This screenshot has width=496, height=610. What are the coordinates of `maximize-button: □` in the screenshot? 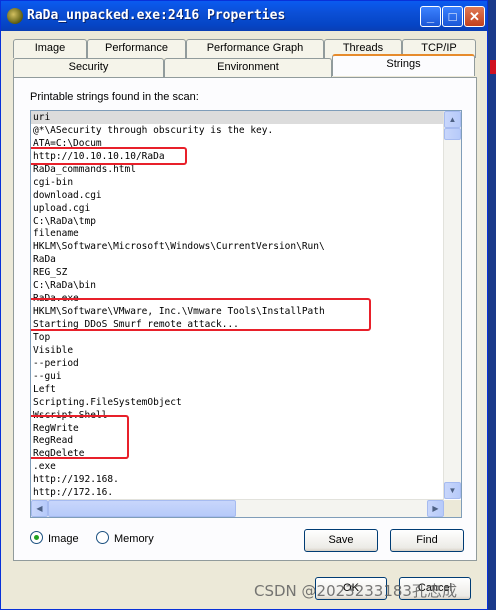 It's located at (452, 16).